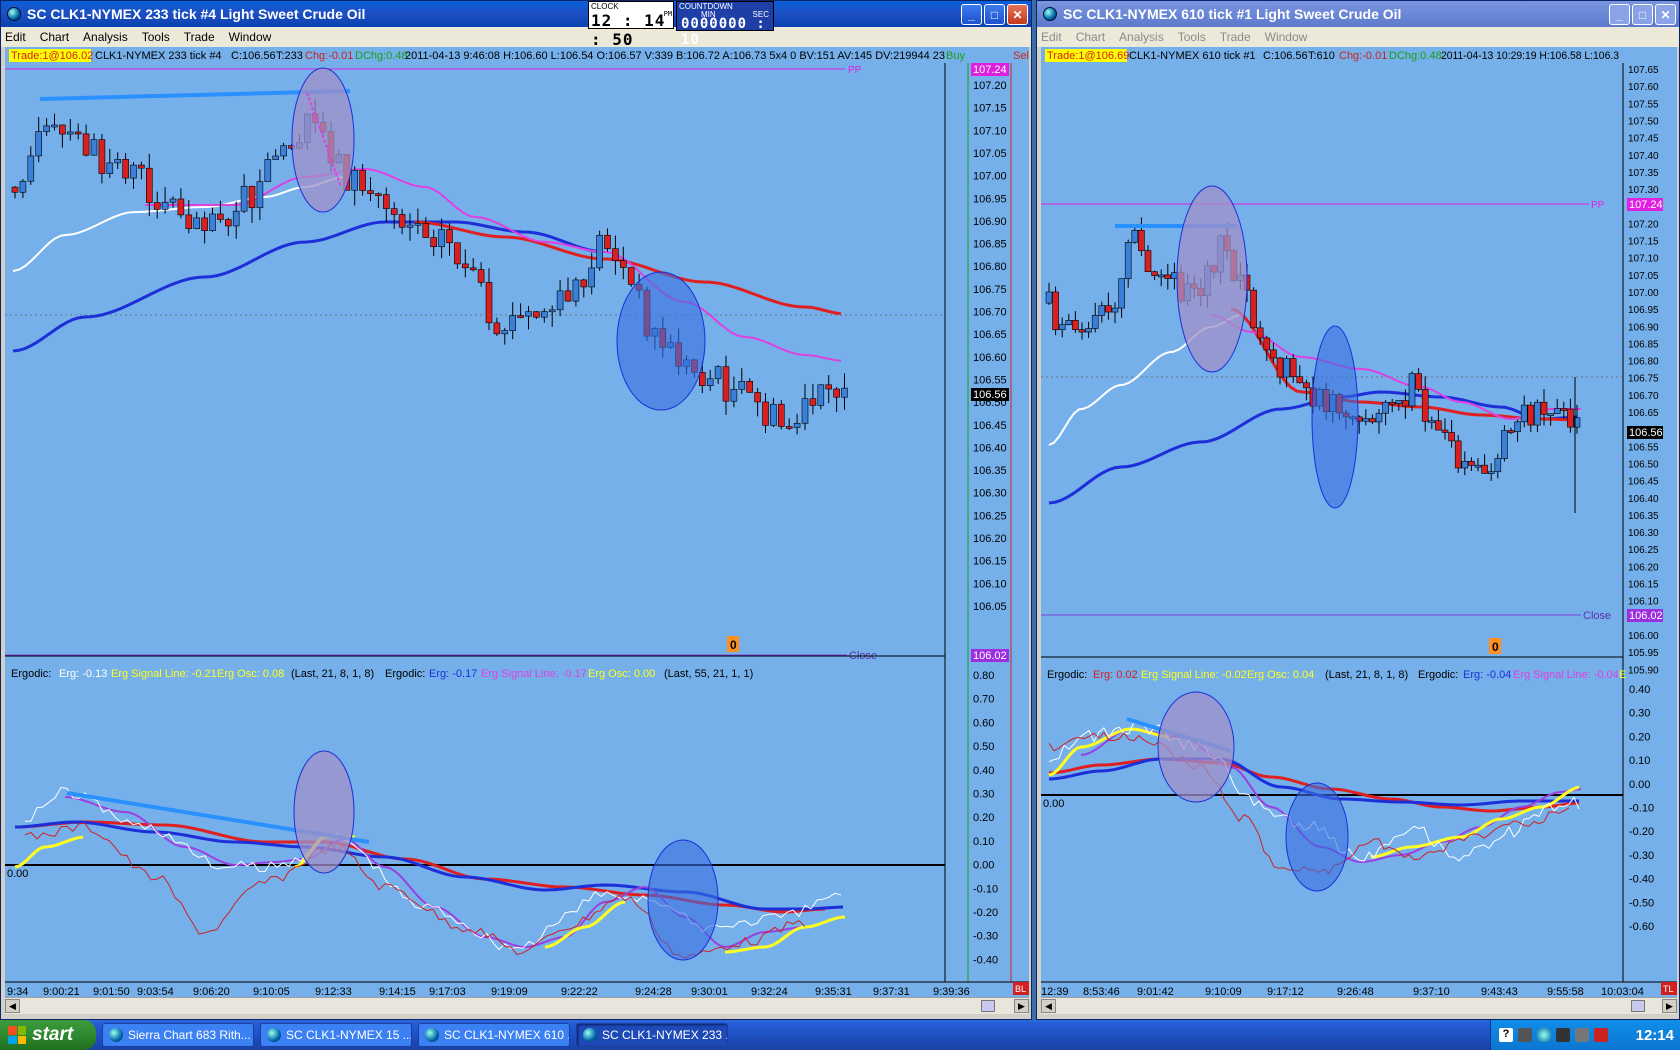 The width and height of the screenshot is (1680, 1050). Describe the element at coordinates (1495, 647) in the screenshot. I see `position-marker: 0` at that location.